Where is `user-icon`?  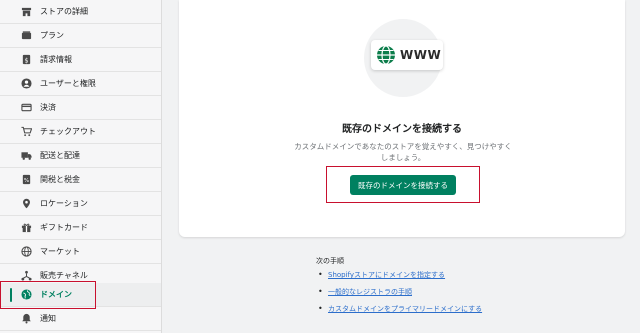
user-icon is located at coordinates (26, 83).